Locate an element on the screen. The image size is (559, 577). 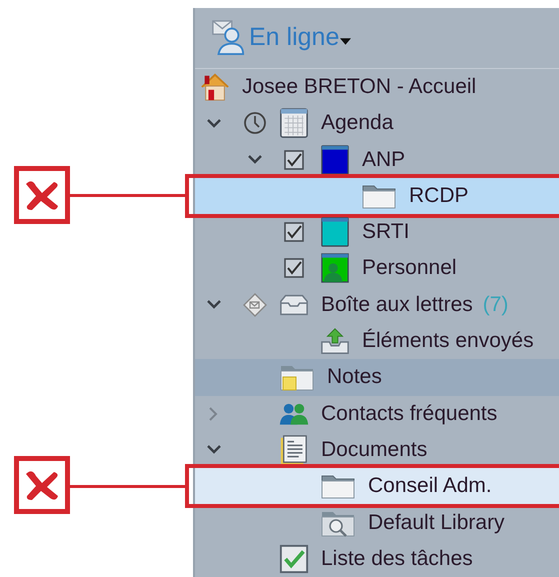
tree-item: Josee BRETON - Accueil is located at coordinates (377, 87).